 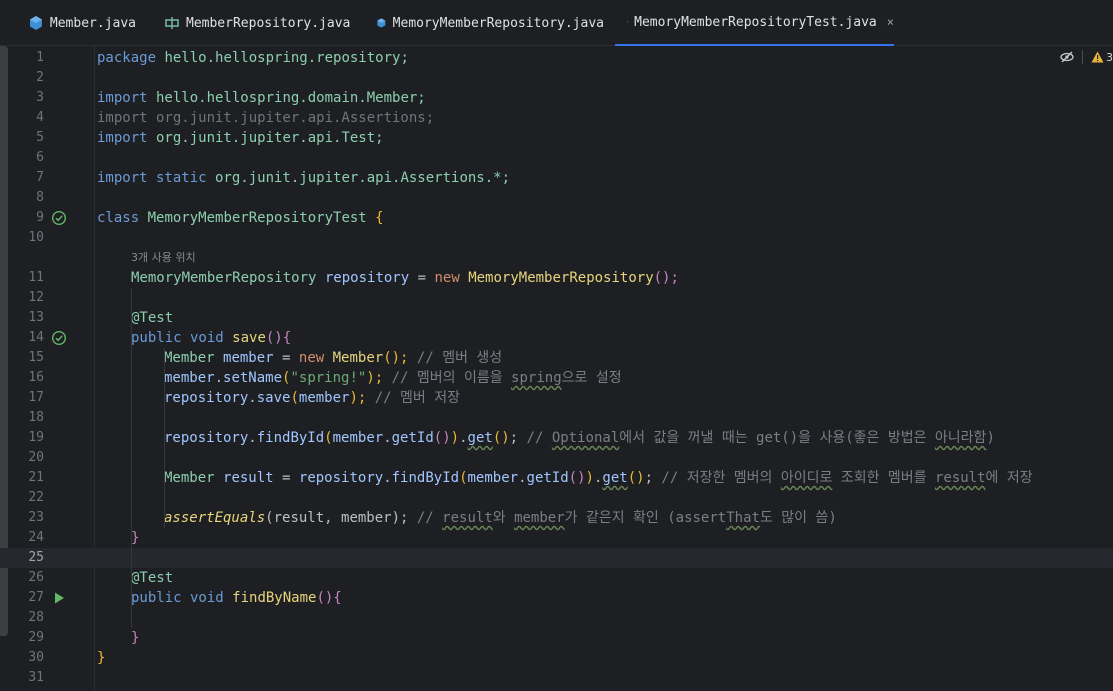 What do you see at coordinates (152, 178) in the screenshot?
I see `keyword: import static` at bounding box center [152, 178].